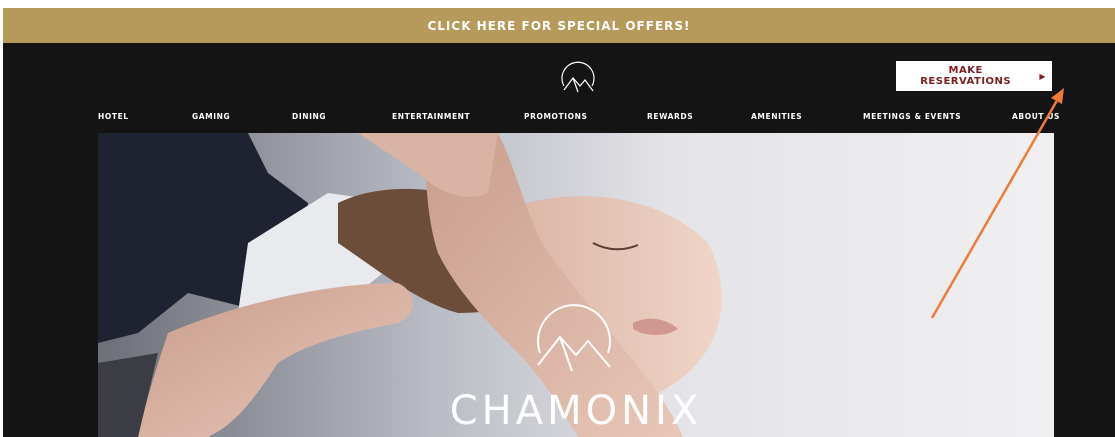 The image size is (1115, 437). What do you see at coordinates (555, 117) in the screenshot?
I see `nav-item-promotions: PROMOTIONS` at bounding box center [555, 117].